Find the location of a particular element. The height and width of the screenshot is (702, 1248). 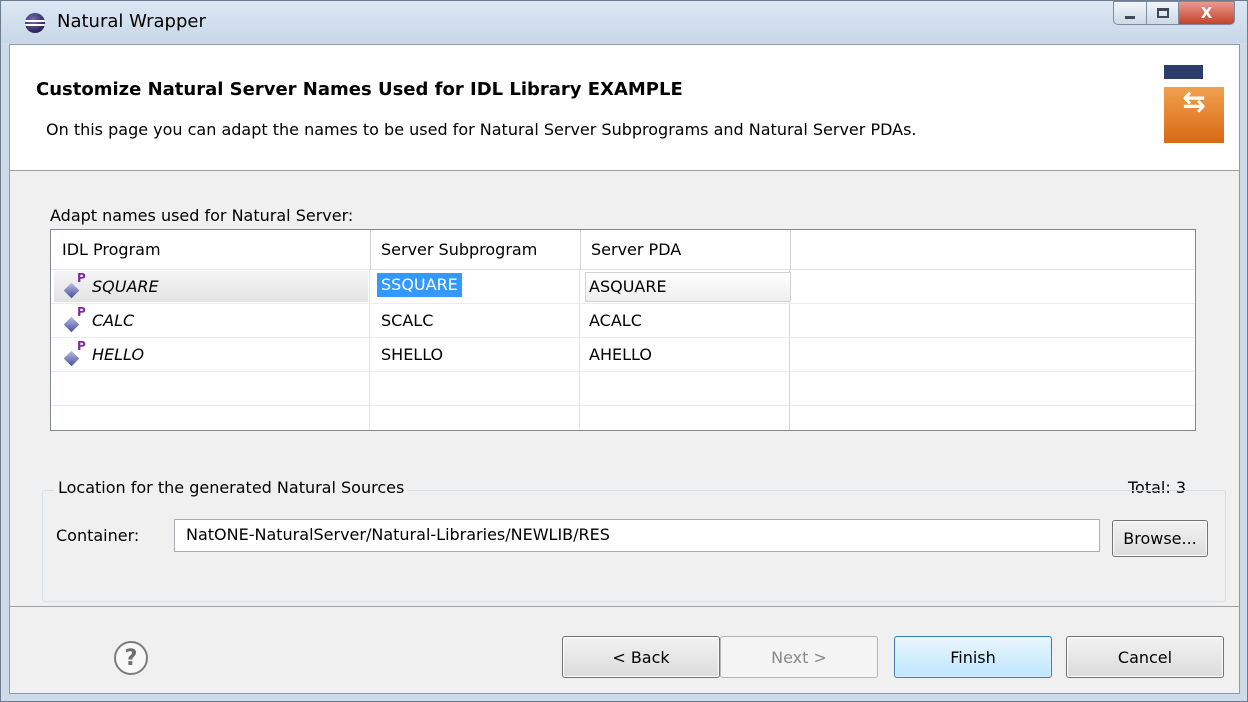

maximize-icon is located at coordinates (1162, 13).